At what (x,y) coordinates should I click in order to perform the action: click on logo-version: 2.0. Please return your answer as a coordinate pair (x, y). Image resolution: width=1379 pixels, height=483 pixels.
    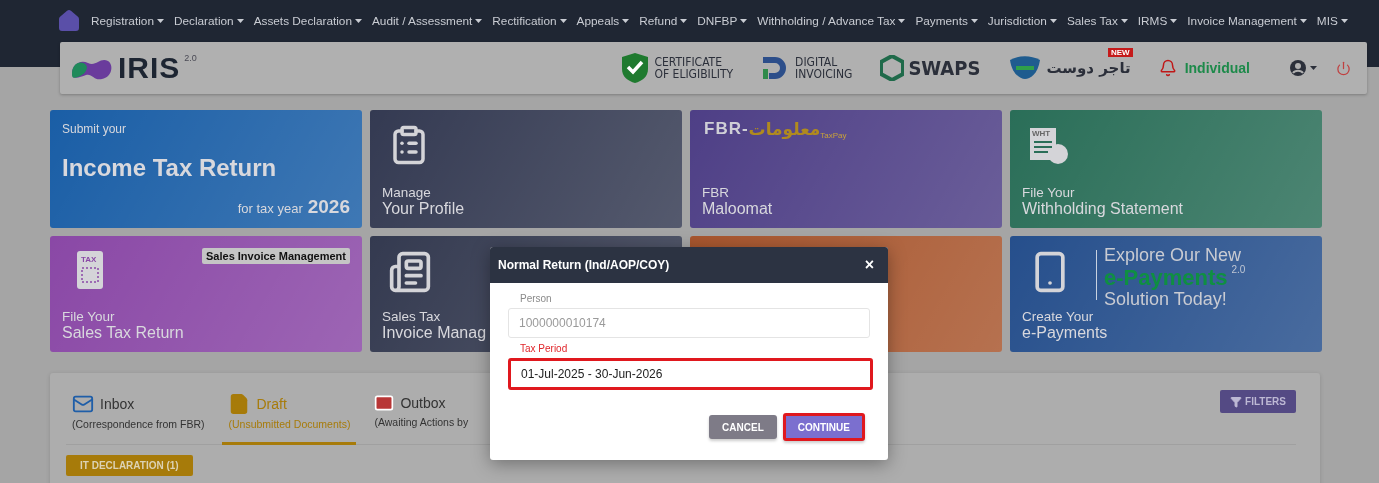
    Looking at the image, I should click on (190, 58).